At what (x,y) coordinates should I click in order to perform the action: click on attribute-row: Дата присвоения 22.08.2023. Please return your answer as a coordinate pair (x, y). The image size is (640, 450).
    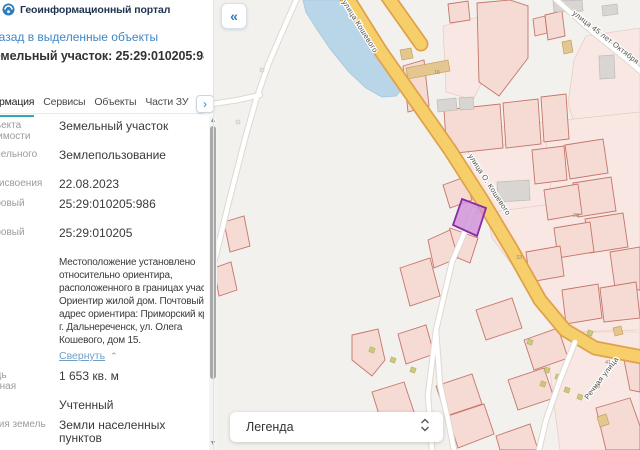
    Looking at the image, I should click on (102, 184).